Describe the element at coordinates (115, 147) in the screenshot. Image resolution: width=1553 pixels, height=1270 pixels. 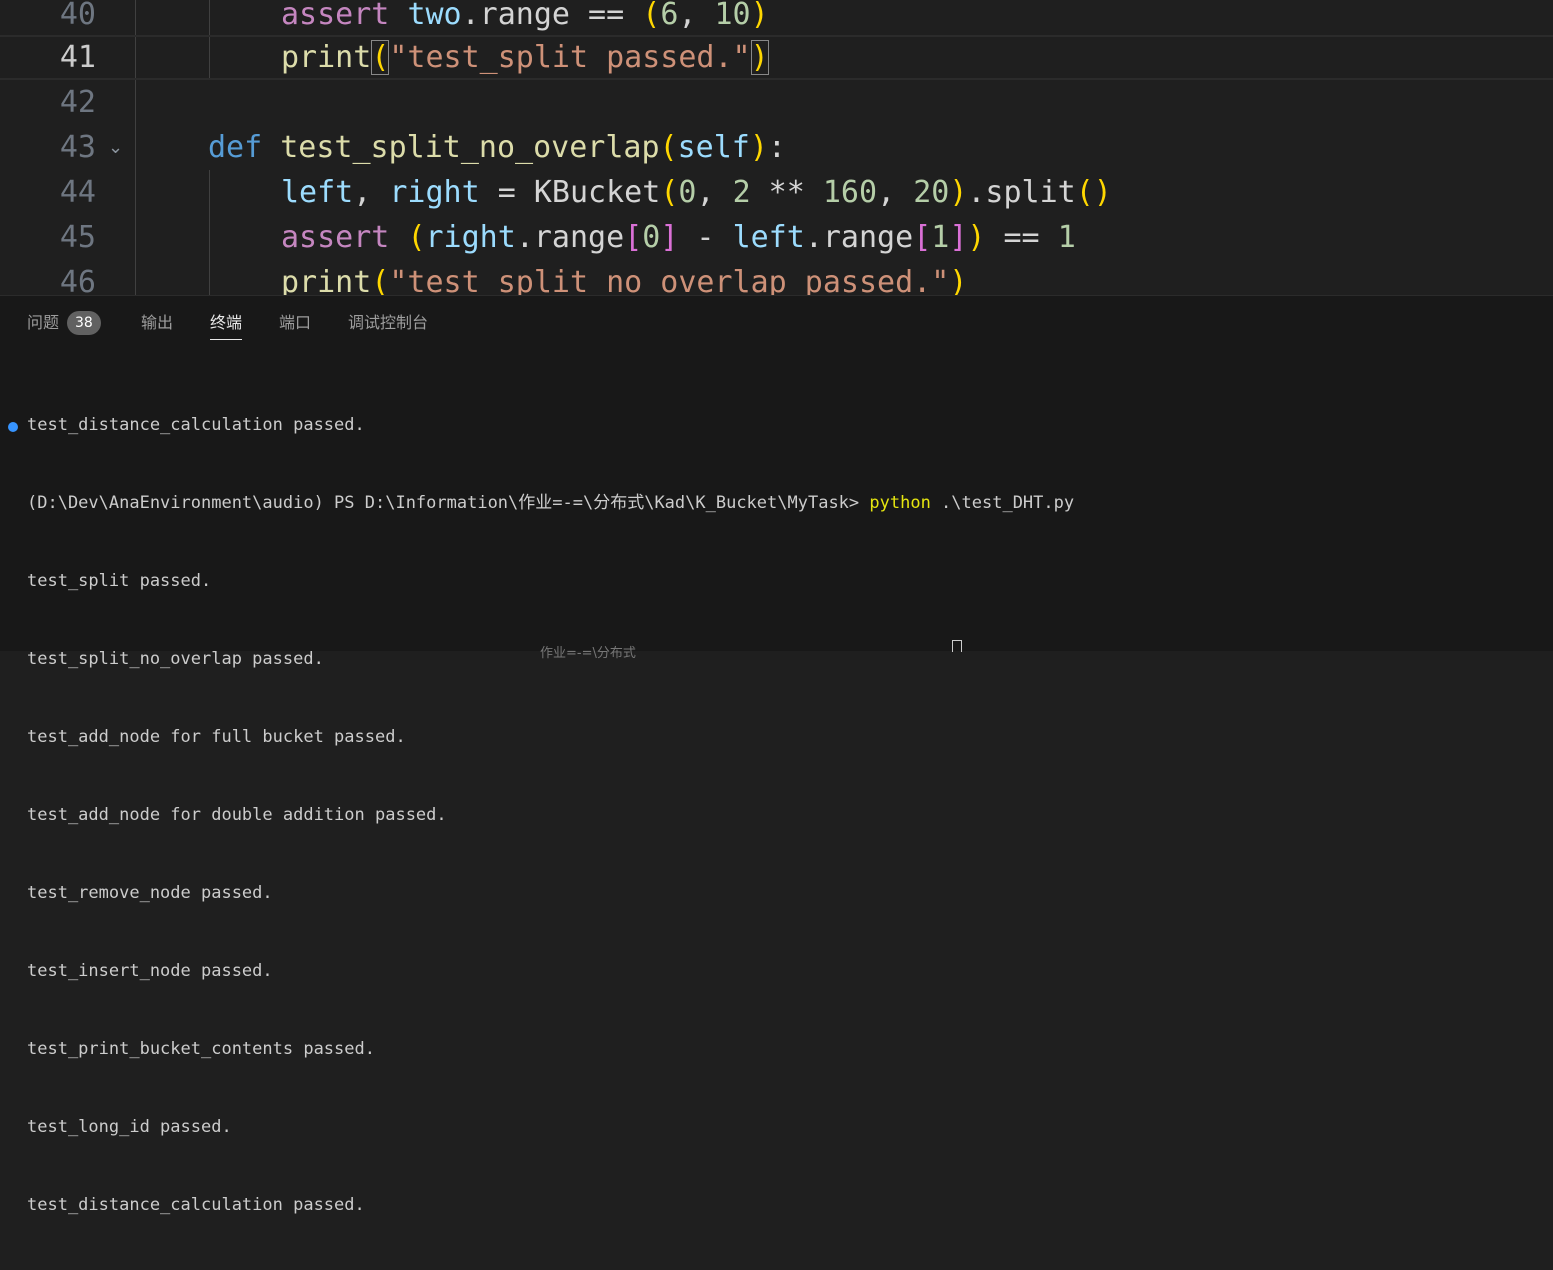
I see `fold-chevron-icon: ⌄` at that location.